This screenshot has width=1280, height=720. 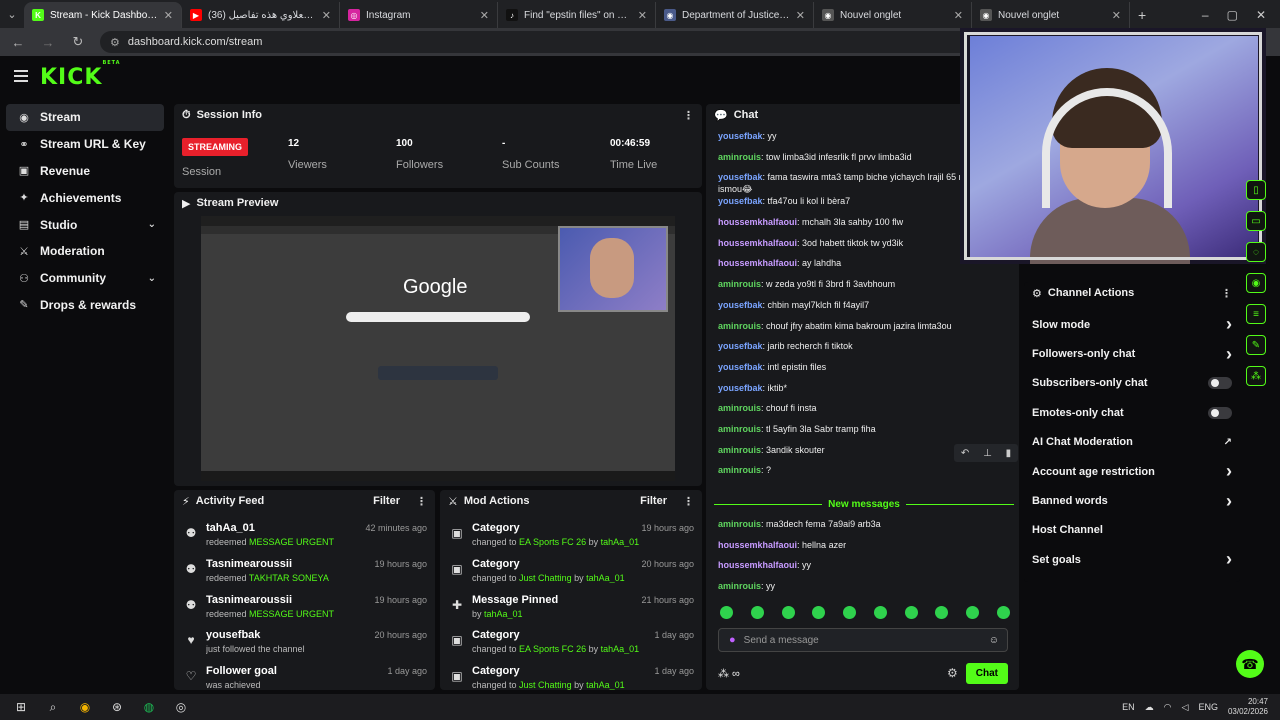 I want to click on mod-action-category: Just Chatting, so click(x=545, y=685).